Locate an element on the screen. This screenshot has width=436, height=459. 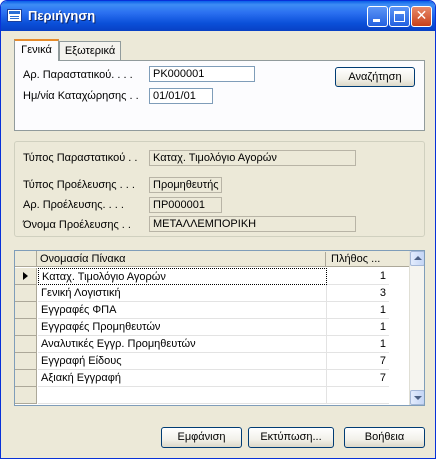
table-row: Καταχ. Τιμολόγιο Αγορών 1 is located at coordinates (212, 276).